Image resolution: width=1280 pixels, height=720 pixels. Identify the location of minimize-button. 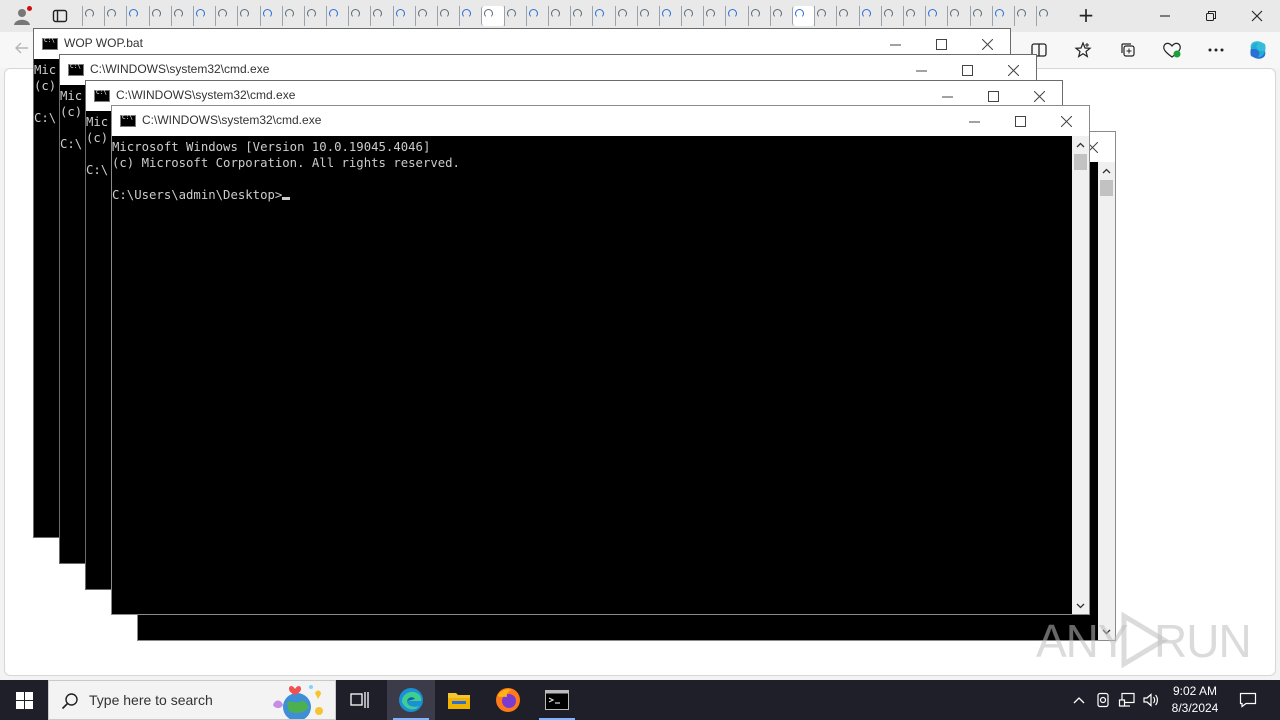
(974, 121).